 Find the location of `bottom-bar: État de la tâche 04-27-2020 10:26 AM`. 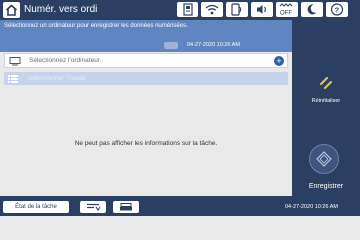

bottom-bar: État de la tâche 04-27-2020 10:26 AM is located at coordinates (180, 206).